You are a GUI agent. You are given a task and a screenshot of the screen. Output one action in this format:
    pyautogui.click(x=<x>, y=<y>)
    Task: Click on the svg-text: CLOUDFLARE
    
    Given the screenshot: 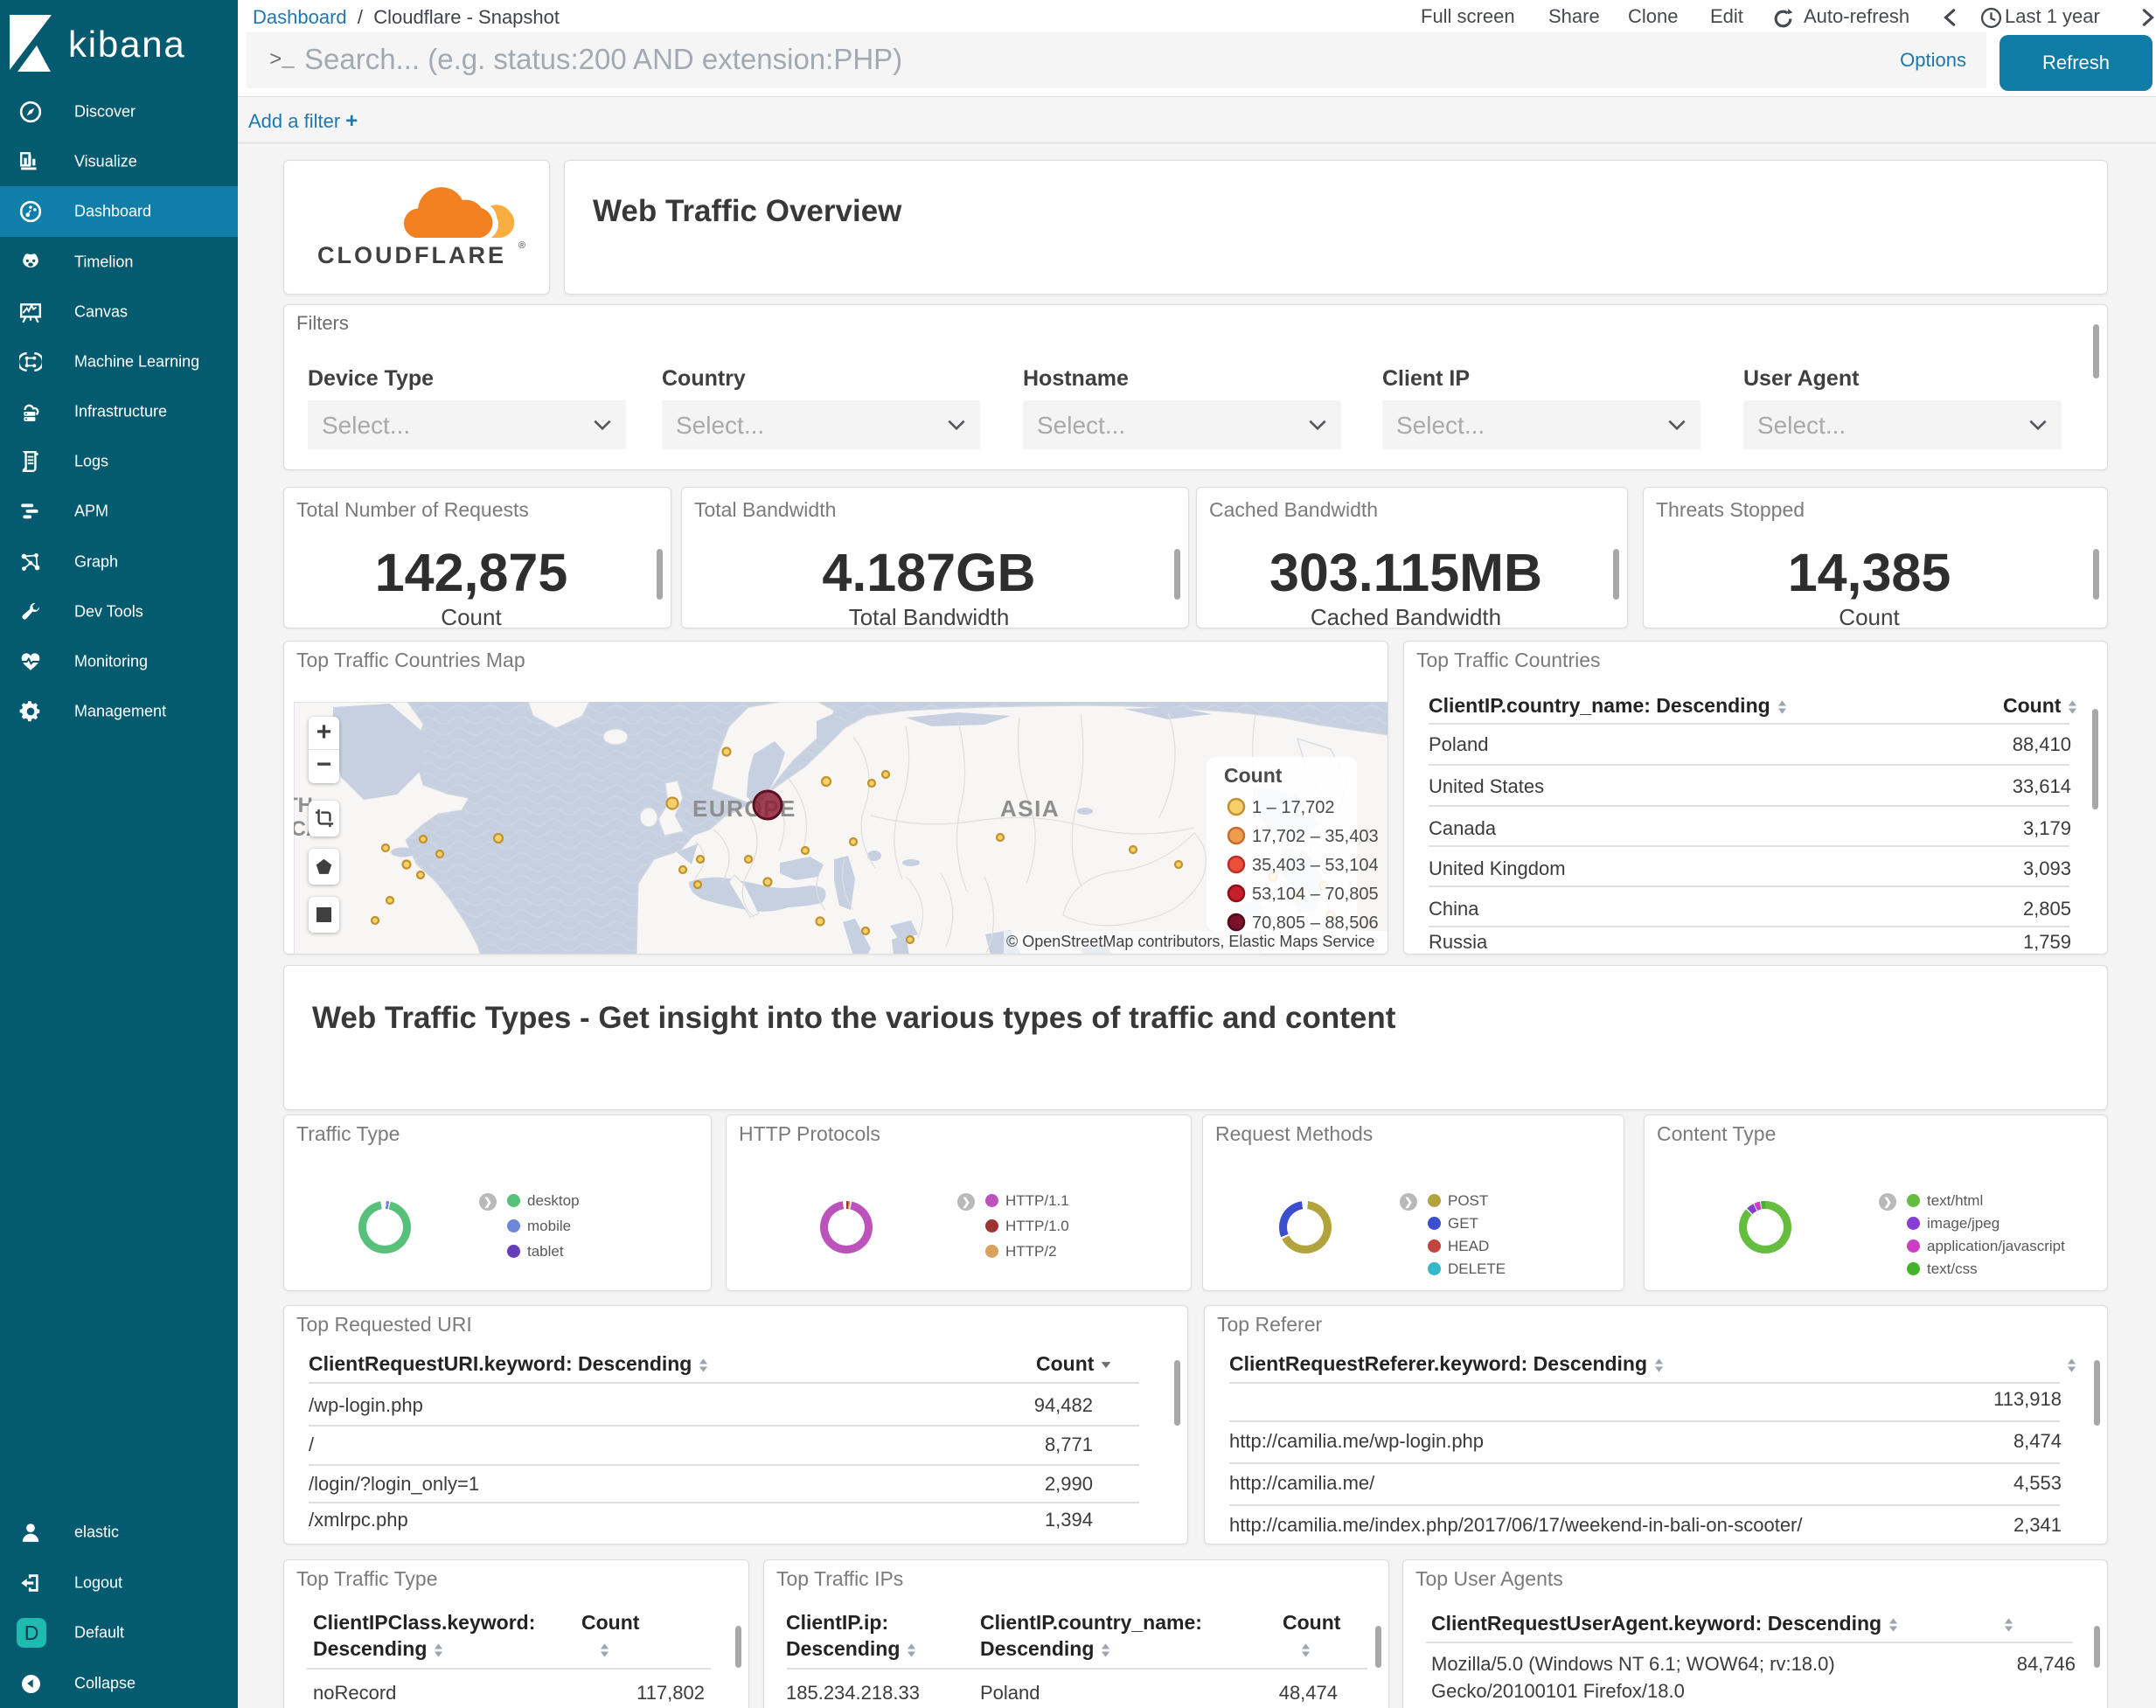 What is the action you would take?
    pyautogui.click(x=411, y=255)
    